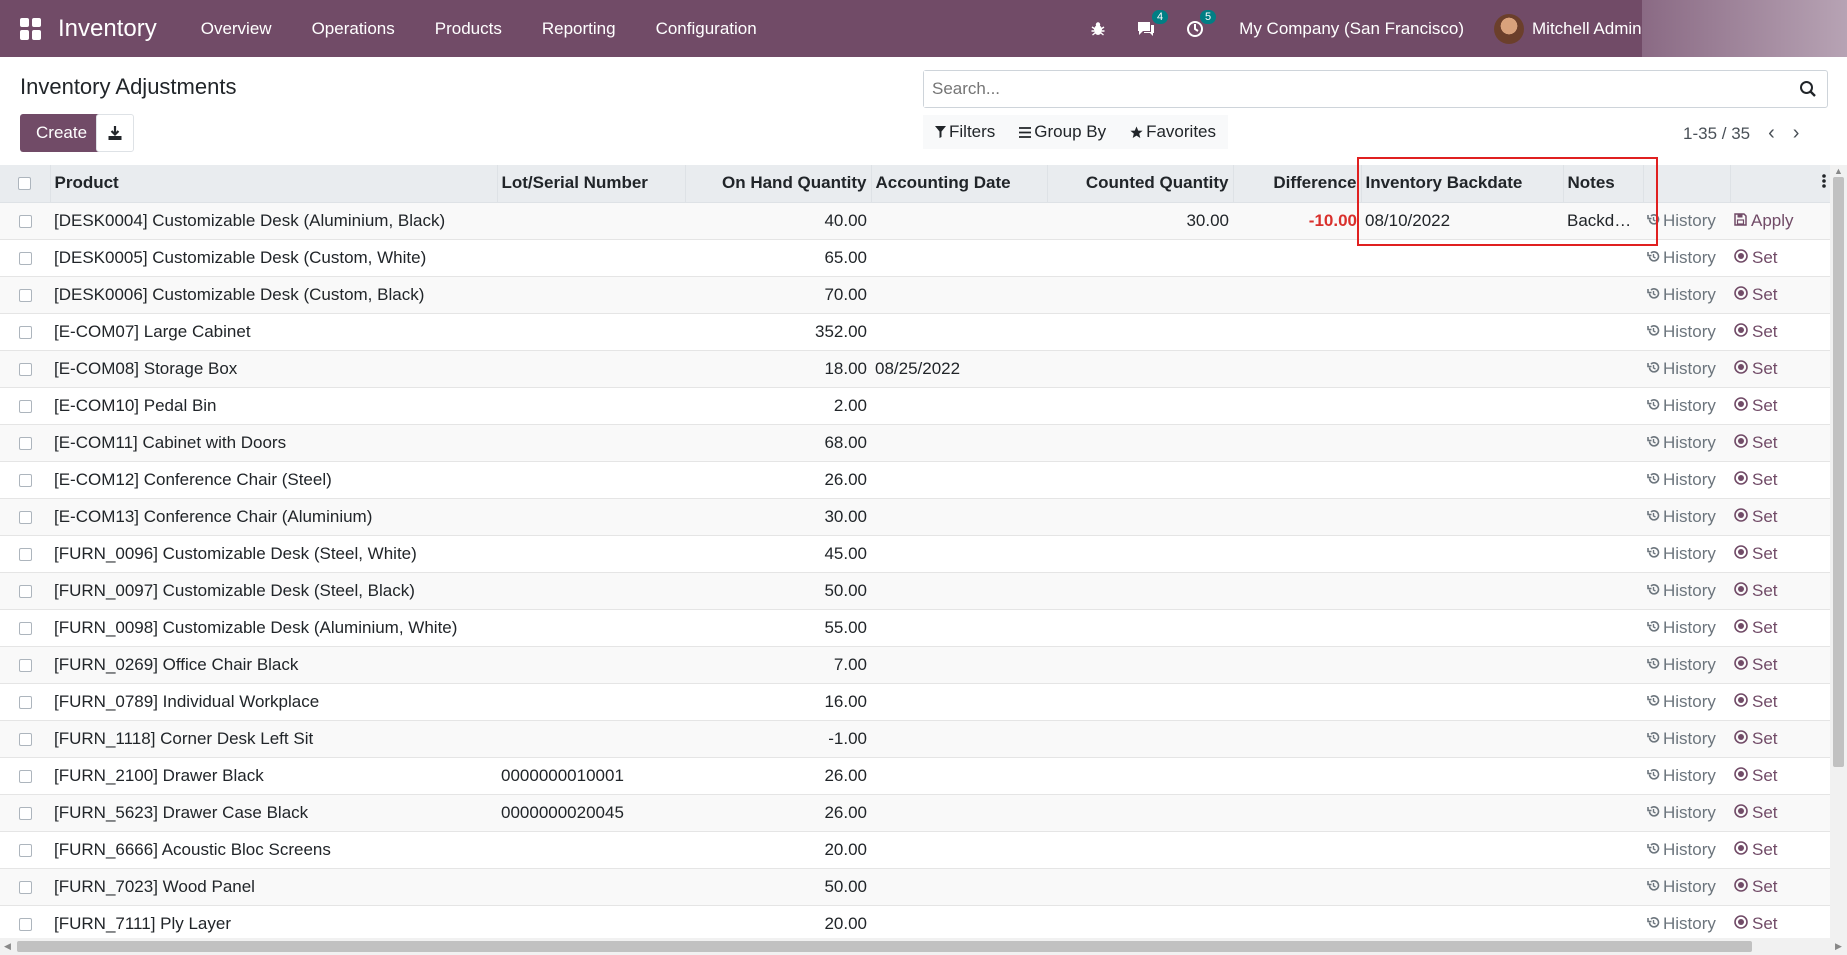  What do you see at coordinates (1462, 184) in the screenshot?
I see `column-inventory-backdate: Inventory Backdate` at bounding box center [1462, 184].